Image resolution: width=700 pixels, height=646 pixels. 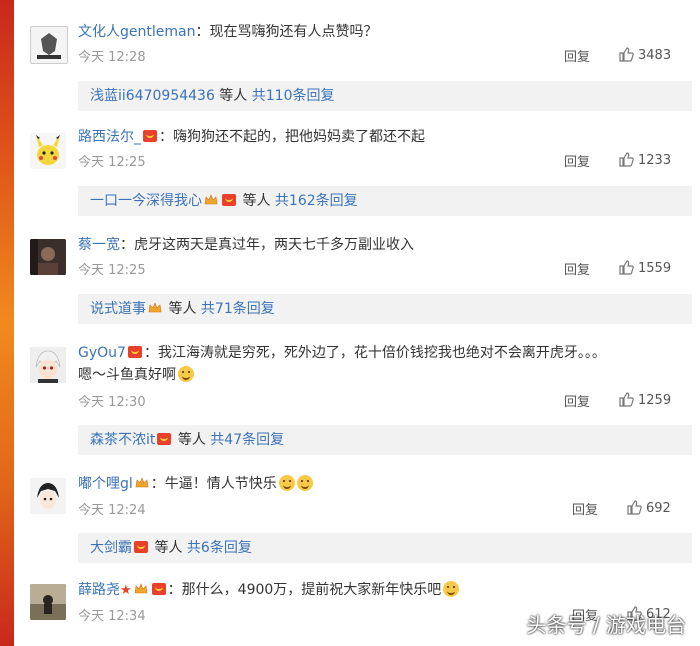 What do you see at coordinates (112, 57) in the screenshot?
I see `timestamp: 今天 12:28` at bounding box center [112, 57].